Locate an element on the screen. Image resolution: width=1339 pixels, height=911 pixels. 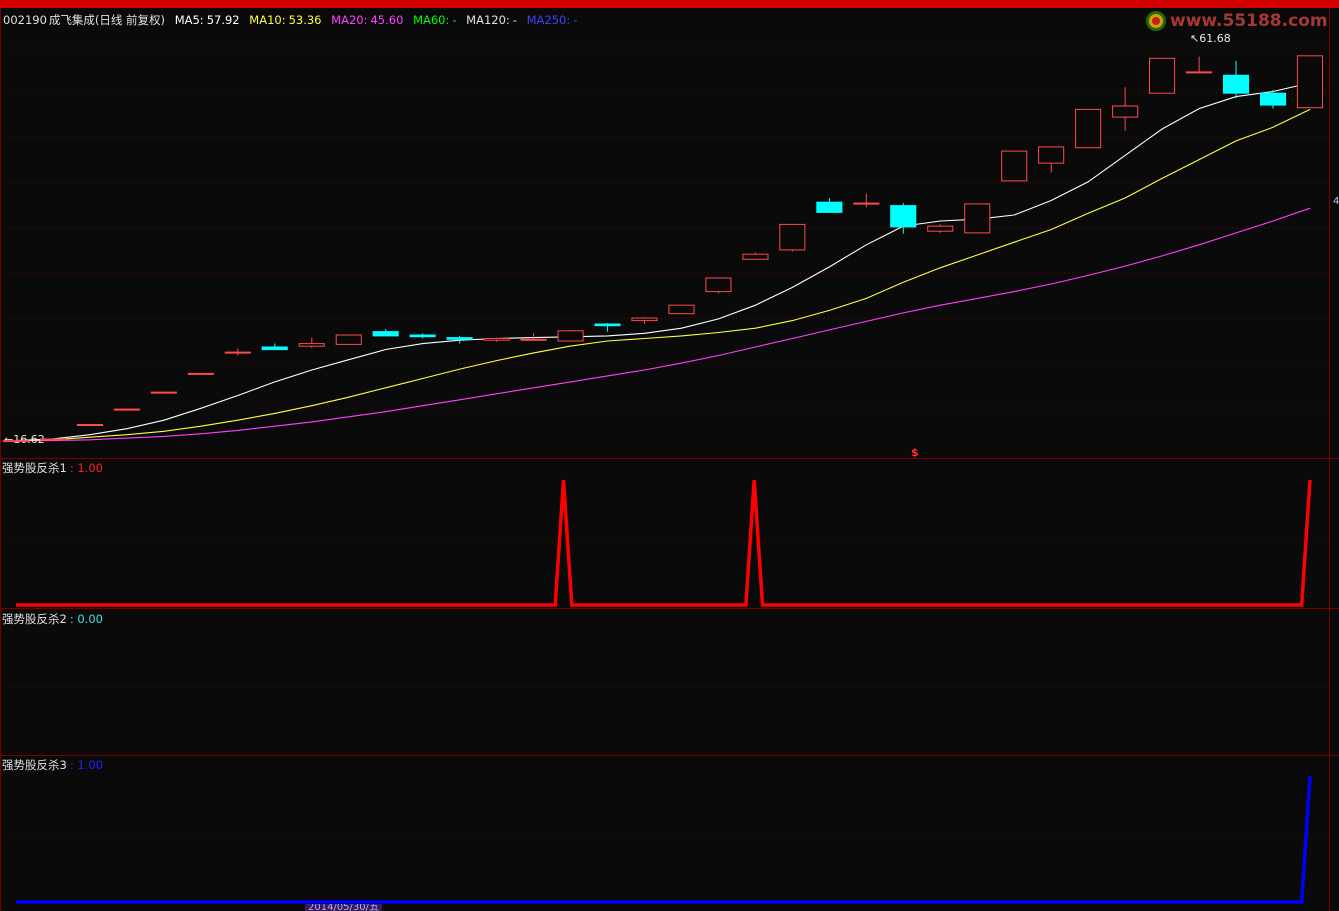
cursor-date-label: 2014/05/30/五 is located at coordinates (344, 907).